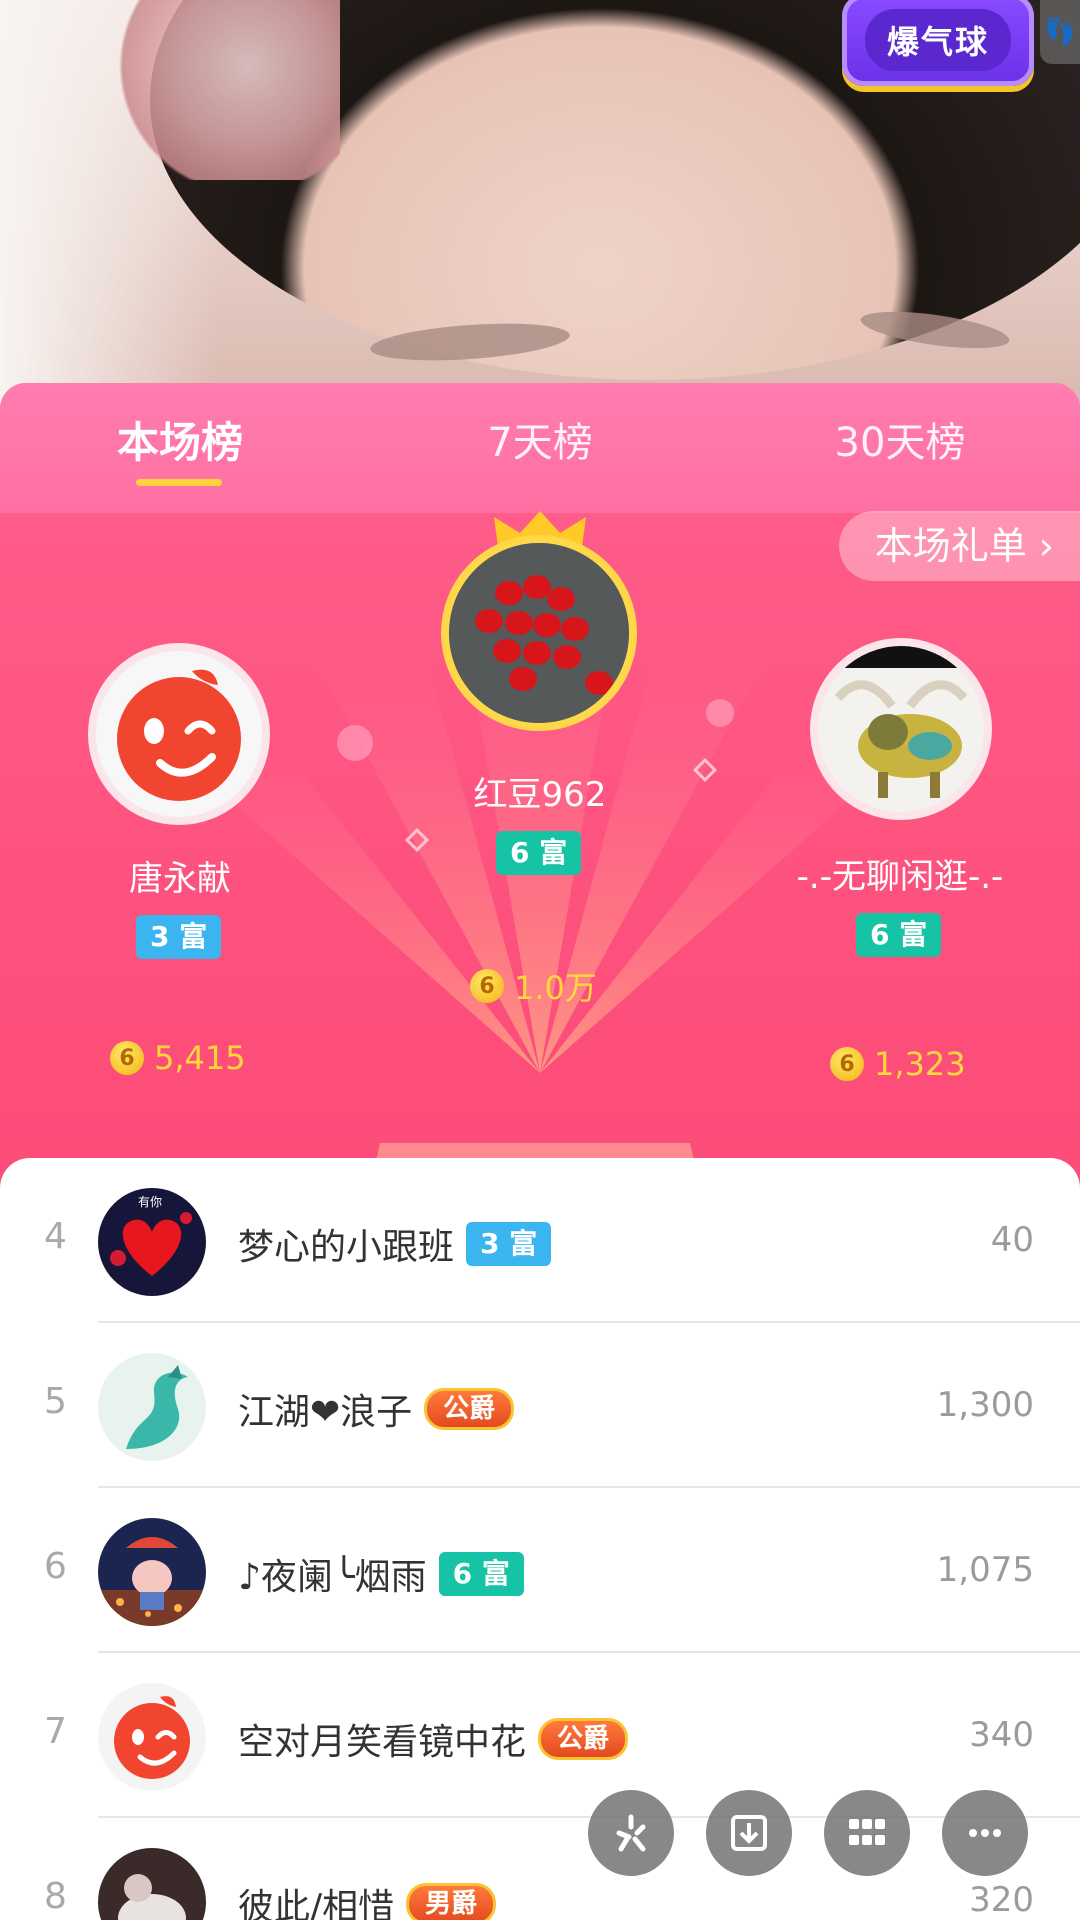 This screenshot has height=1920, width=1080. I want to click on third-place-score: 6 1,323, so click(898, 1064).